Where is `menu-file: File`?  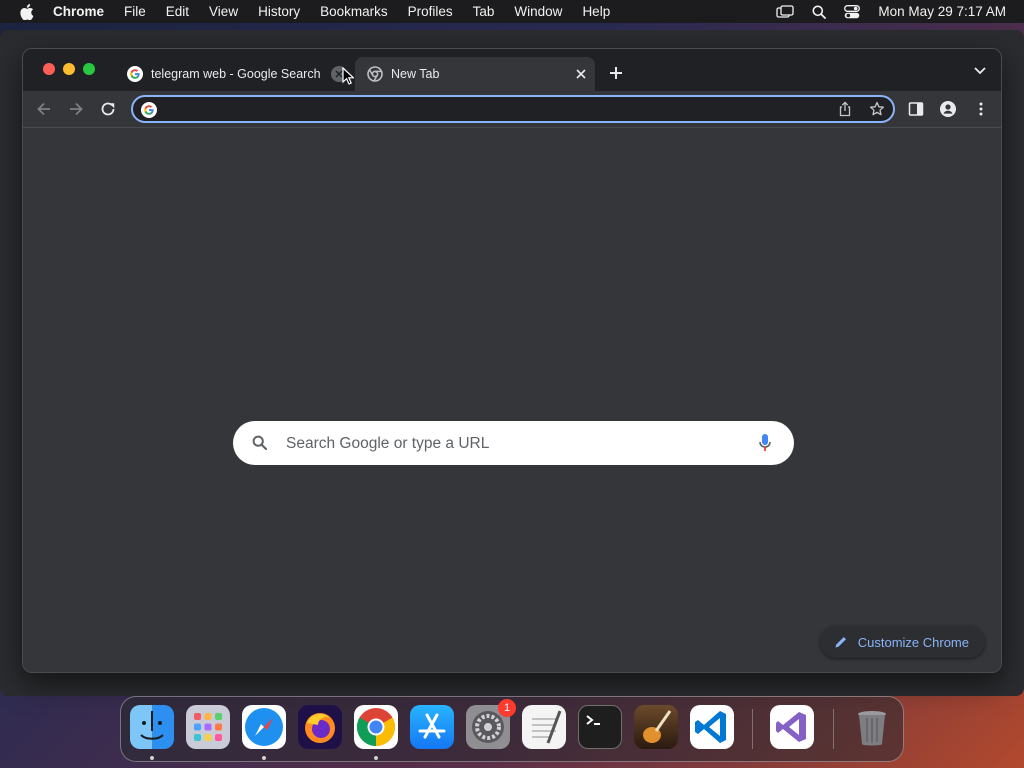
menu-file: File is located at coordinates (135, 11).